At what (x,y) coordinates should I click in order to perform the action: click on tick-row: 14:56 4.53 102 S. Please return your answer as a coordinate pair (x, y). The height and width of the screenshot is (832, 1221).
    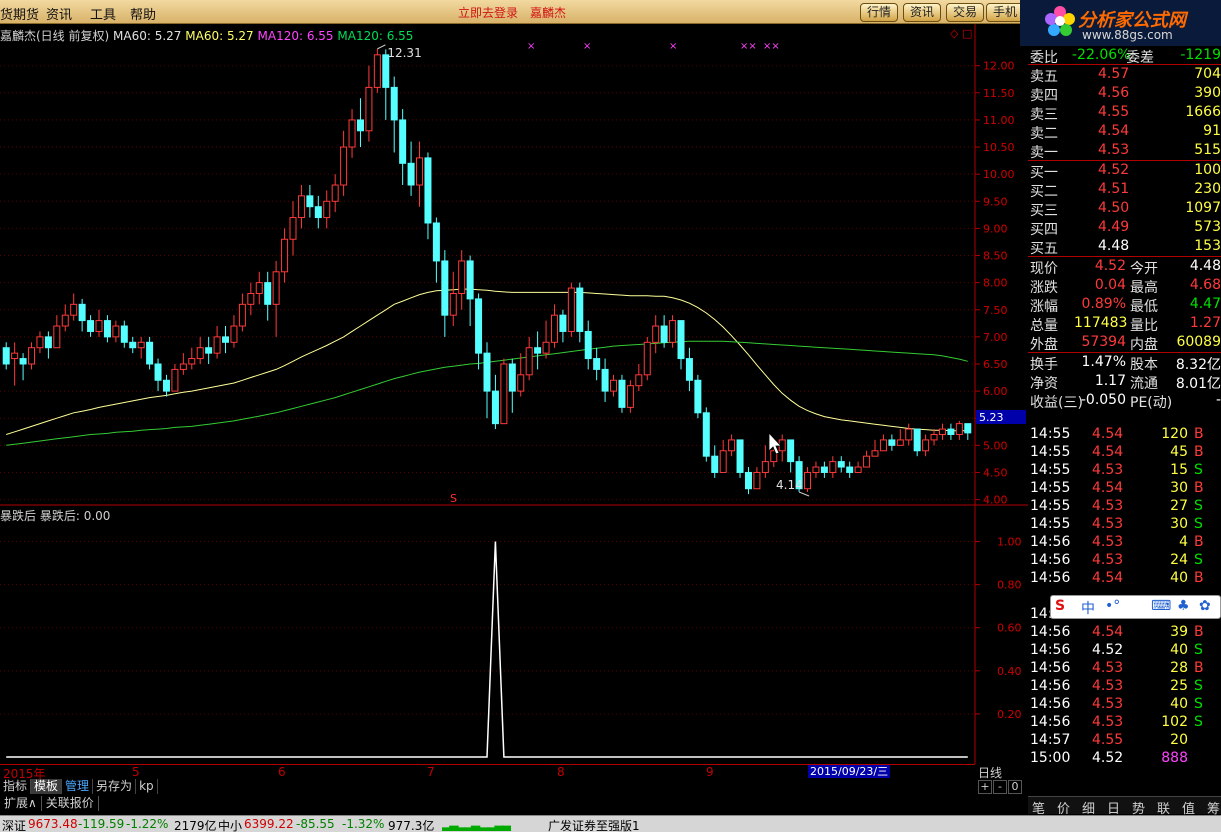
    Looking at the image, I should click on (1124, 723).